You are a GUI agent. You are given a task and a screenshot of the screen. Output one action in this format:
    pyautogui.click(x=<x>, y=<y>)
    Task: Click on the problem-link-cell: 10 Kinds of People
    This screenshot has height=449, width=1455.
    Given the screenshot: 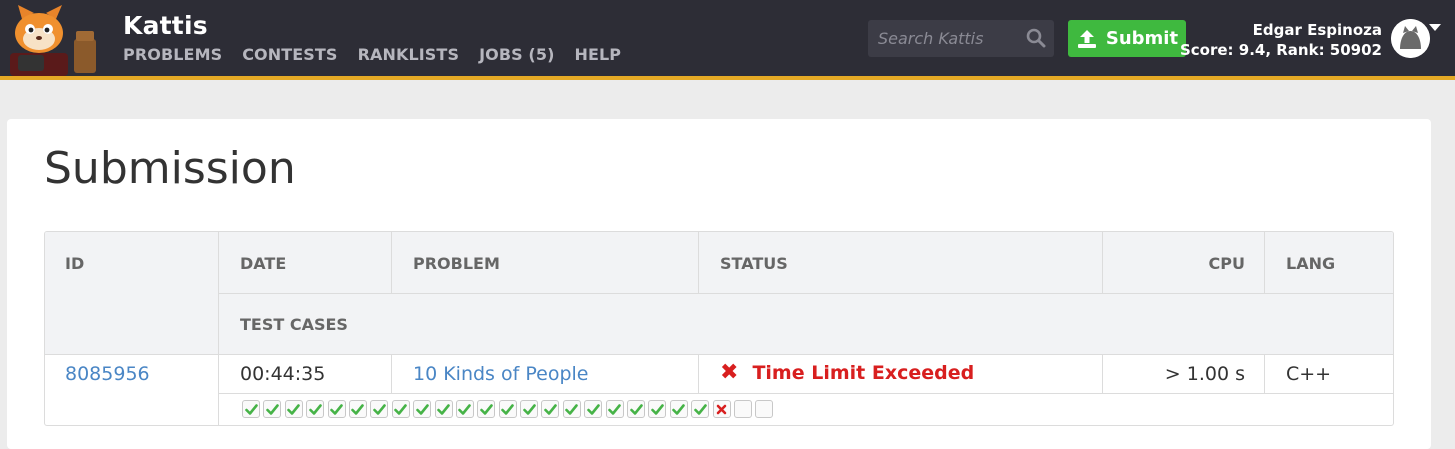 What is the action you would take?
    pyautogui.click(x=500, y=374)
    